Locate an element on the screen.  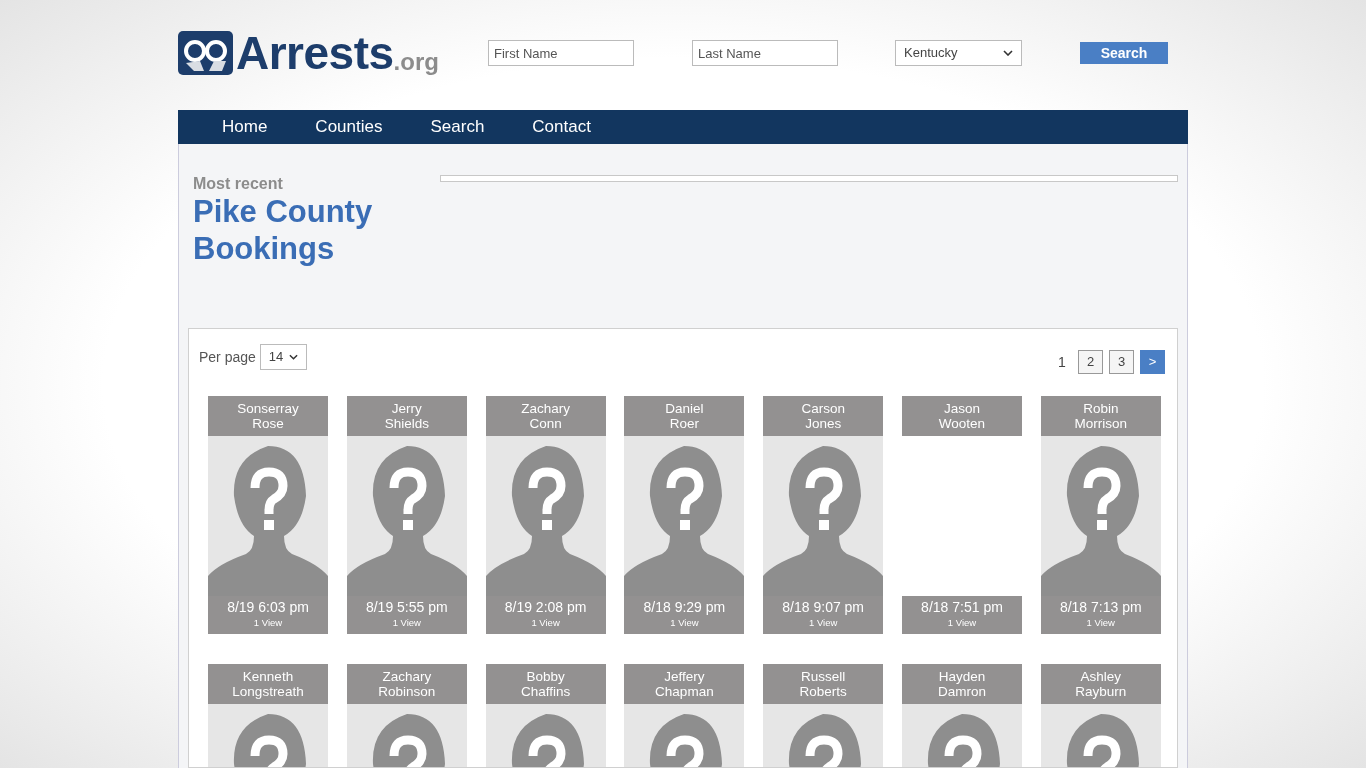
nav-link: Contact is located at coordinates (561, 127).